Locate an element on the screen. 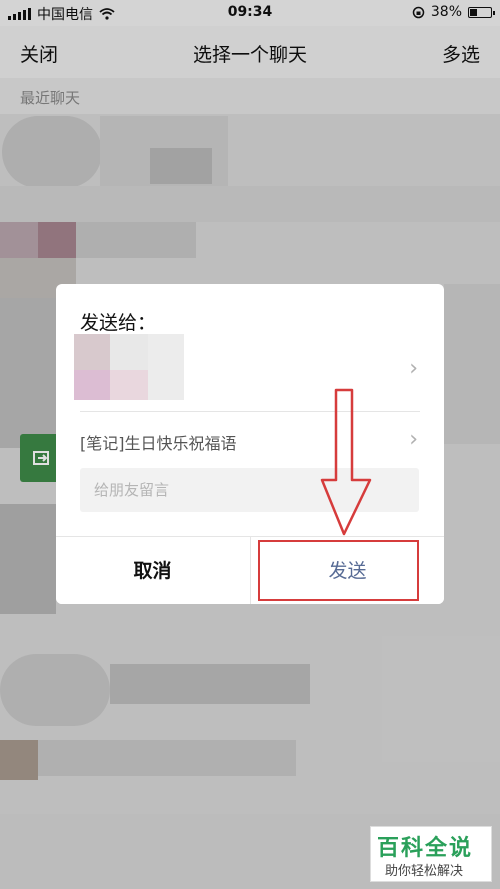  watermark-subtitle: 助你轻松解决 is located at coordinates (424, 871).